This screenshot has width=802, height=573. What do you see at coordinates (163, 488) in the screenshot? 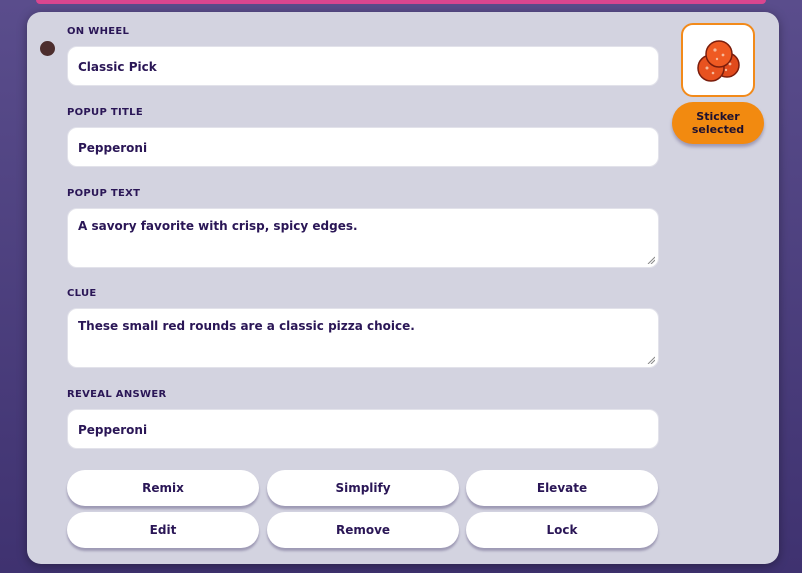
I see `remix-button: Remix` at bounding box center [163, 488].